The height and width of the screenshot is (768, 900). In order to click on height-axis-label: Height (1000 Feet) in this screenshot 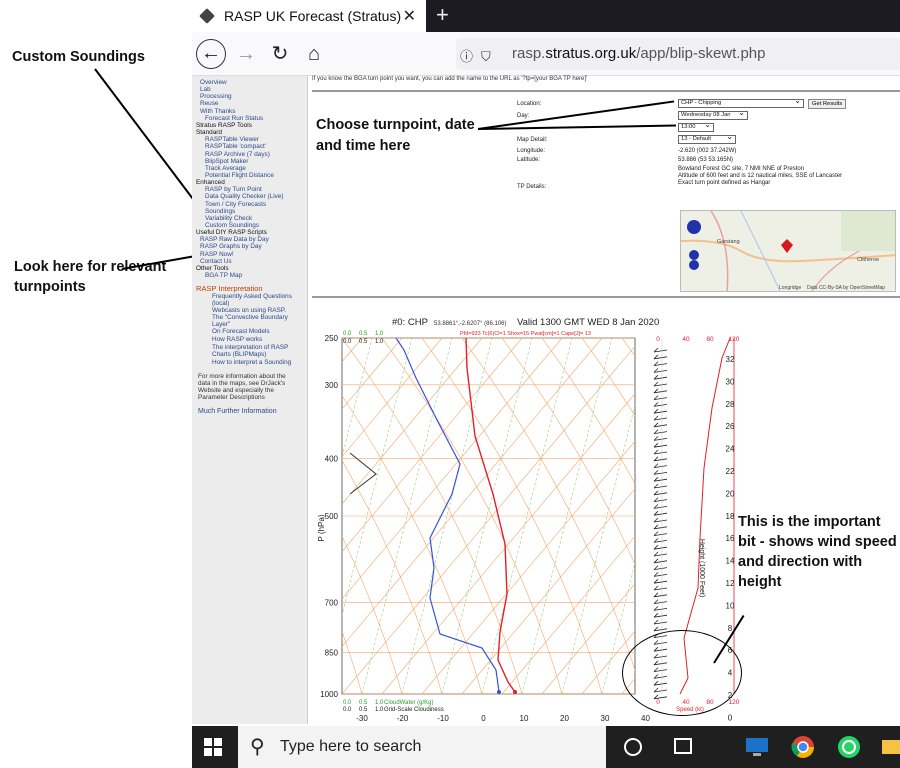, I will do `click(701, 568)`.